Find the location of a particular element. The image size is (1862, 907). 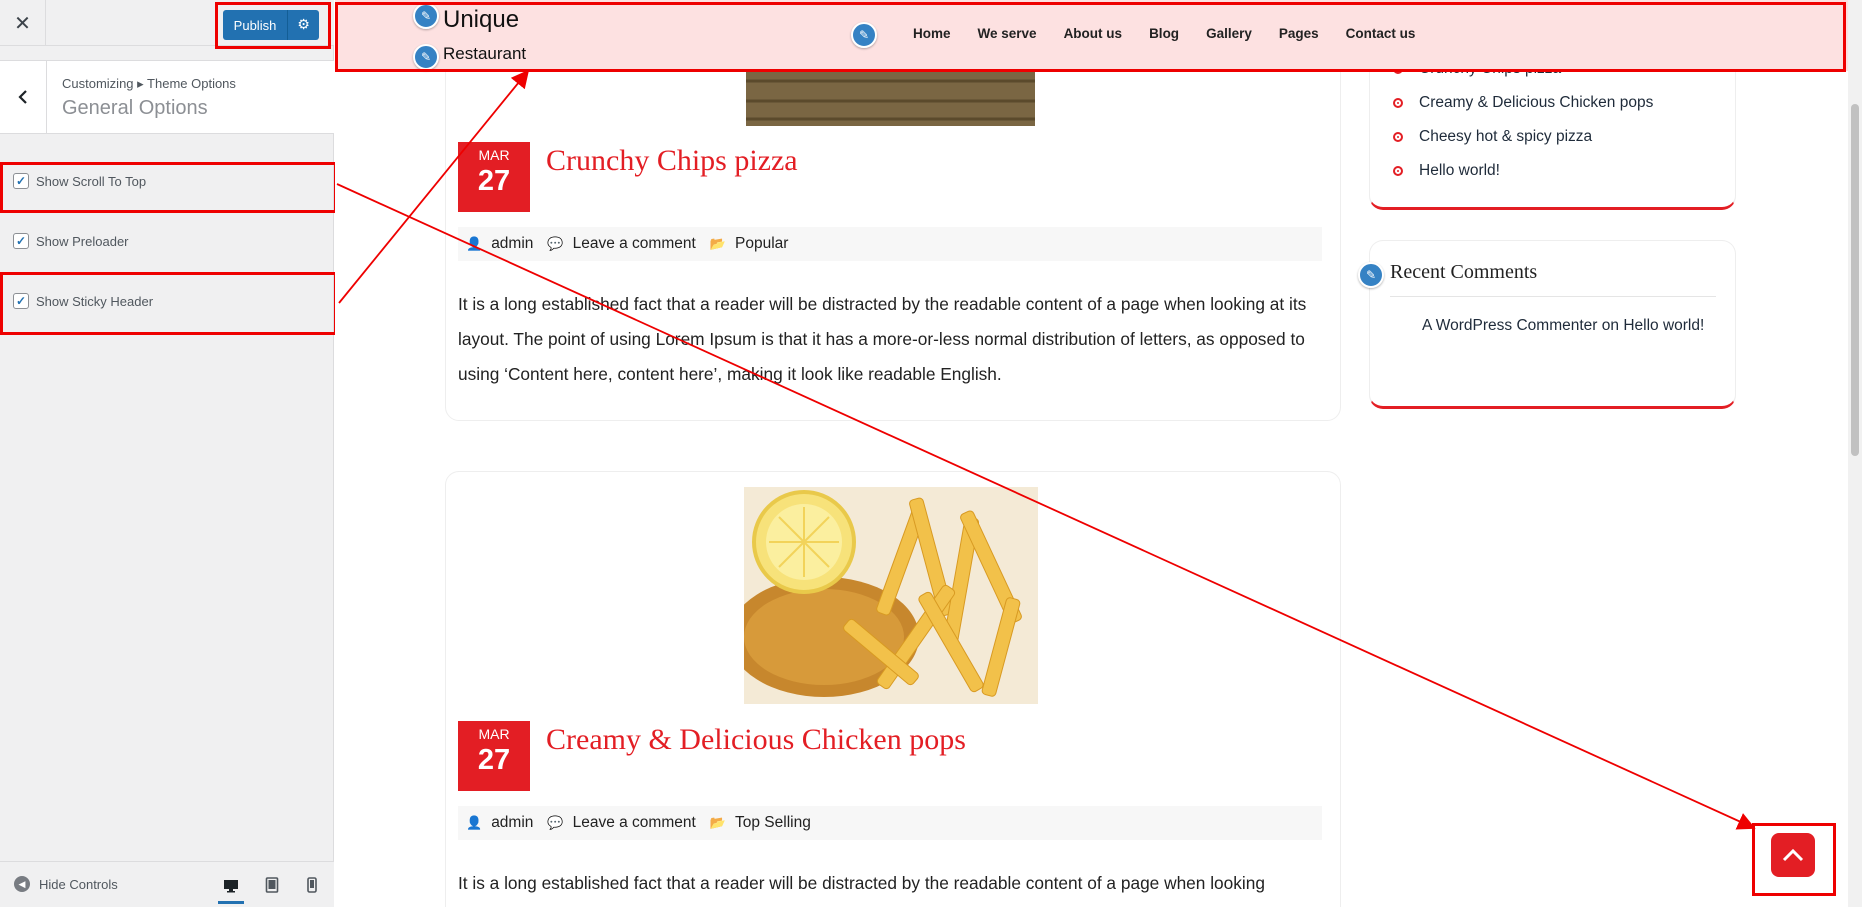

chevron-left-icon is located at coordinates (22, 97).